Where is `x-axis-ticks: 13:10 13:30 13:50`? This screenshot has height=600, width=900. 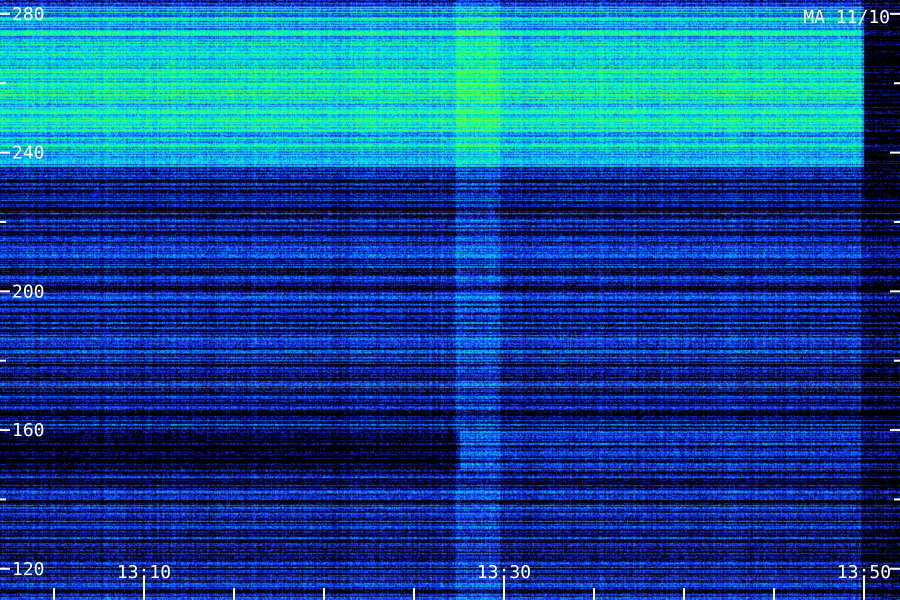 x-axis-ticks: 13:10 13:30 13:50 is located at coordinates (472, 581).